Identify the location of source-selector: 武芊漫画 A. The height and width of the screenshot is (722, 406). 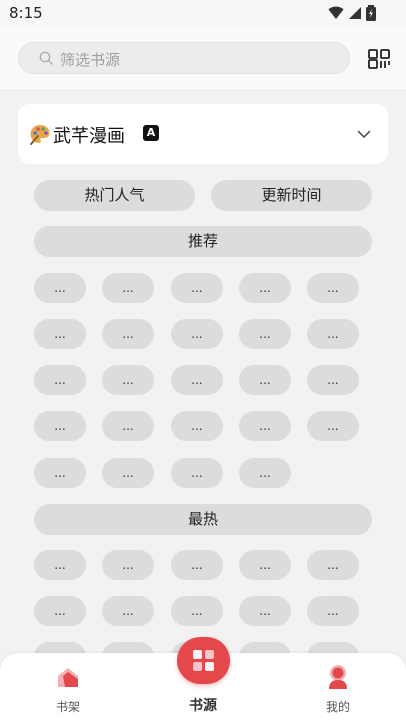
(203, 134).